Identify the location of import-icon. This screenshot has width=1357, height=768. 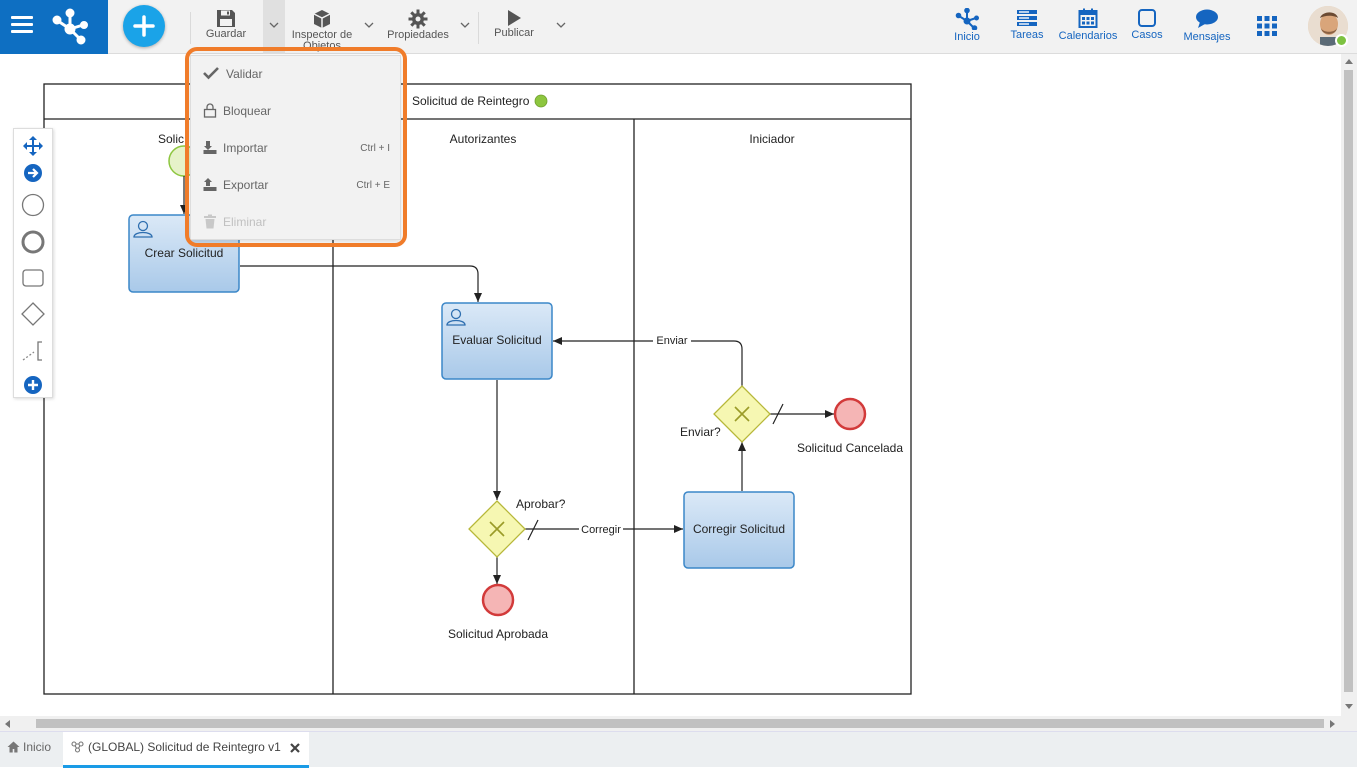
(210, 147).